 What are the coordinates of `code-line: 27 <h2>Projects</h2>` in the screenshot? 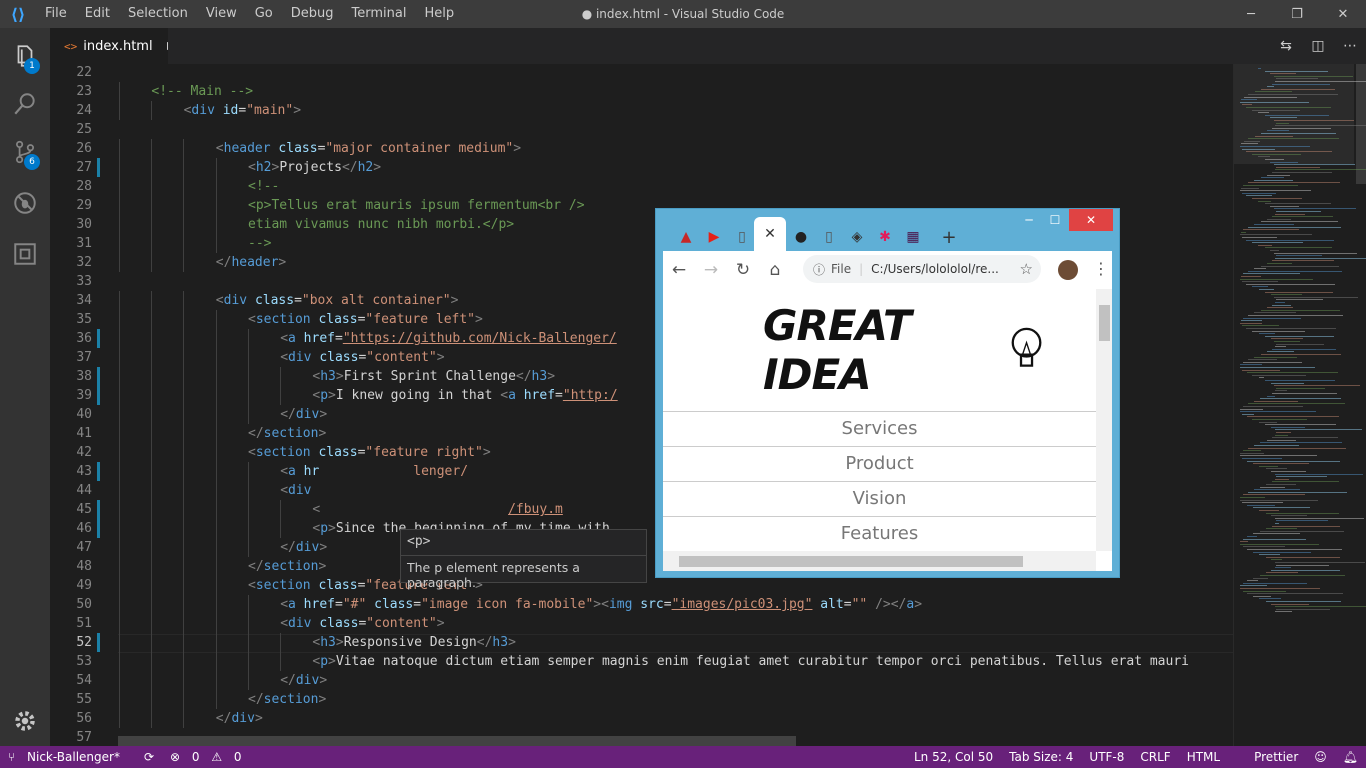 It's located at (641, 167).